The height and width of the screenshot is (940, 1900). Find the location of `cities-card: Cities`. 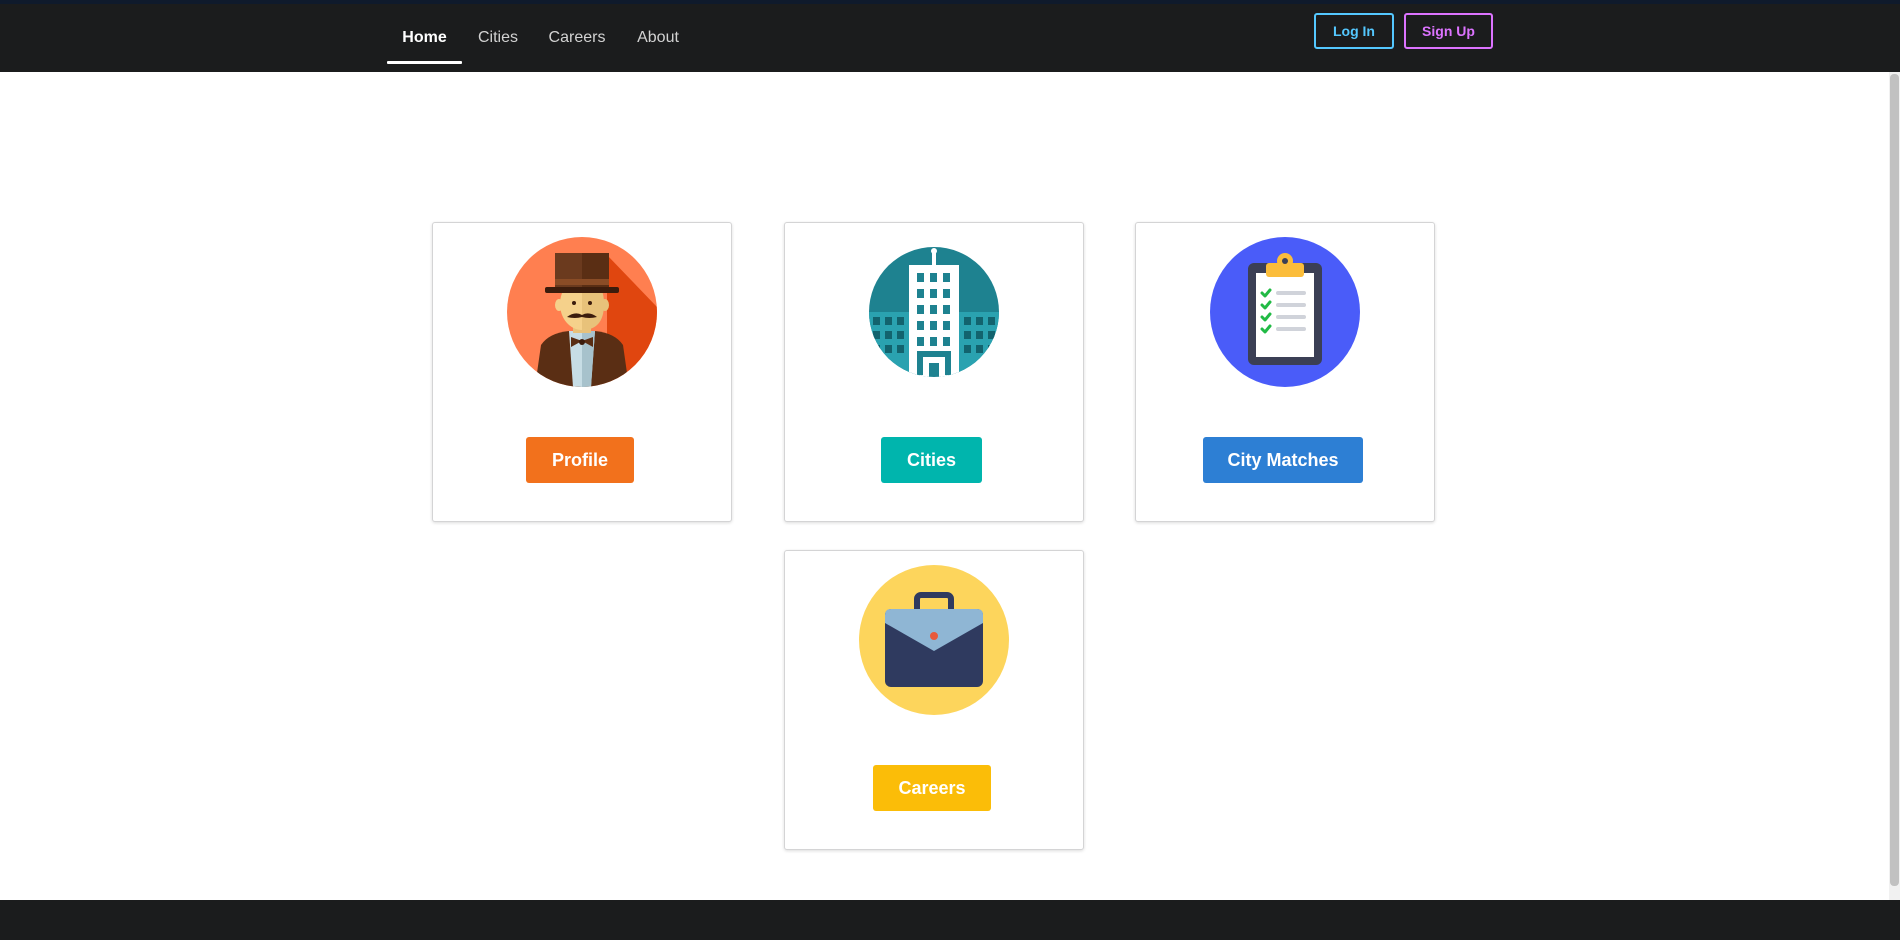

cities-card: Cities is located at coordinates (934, 372).